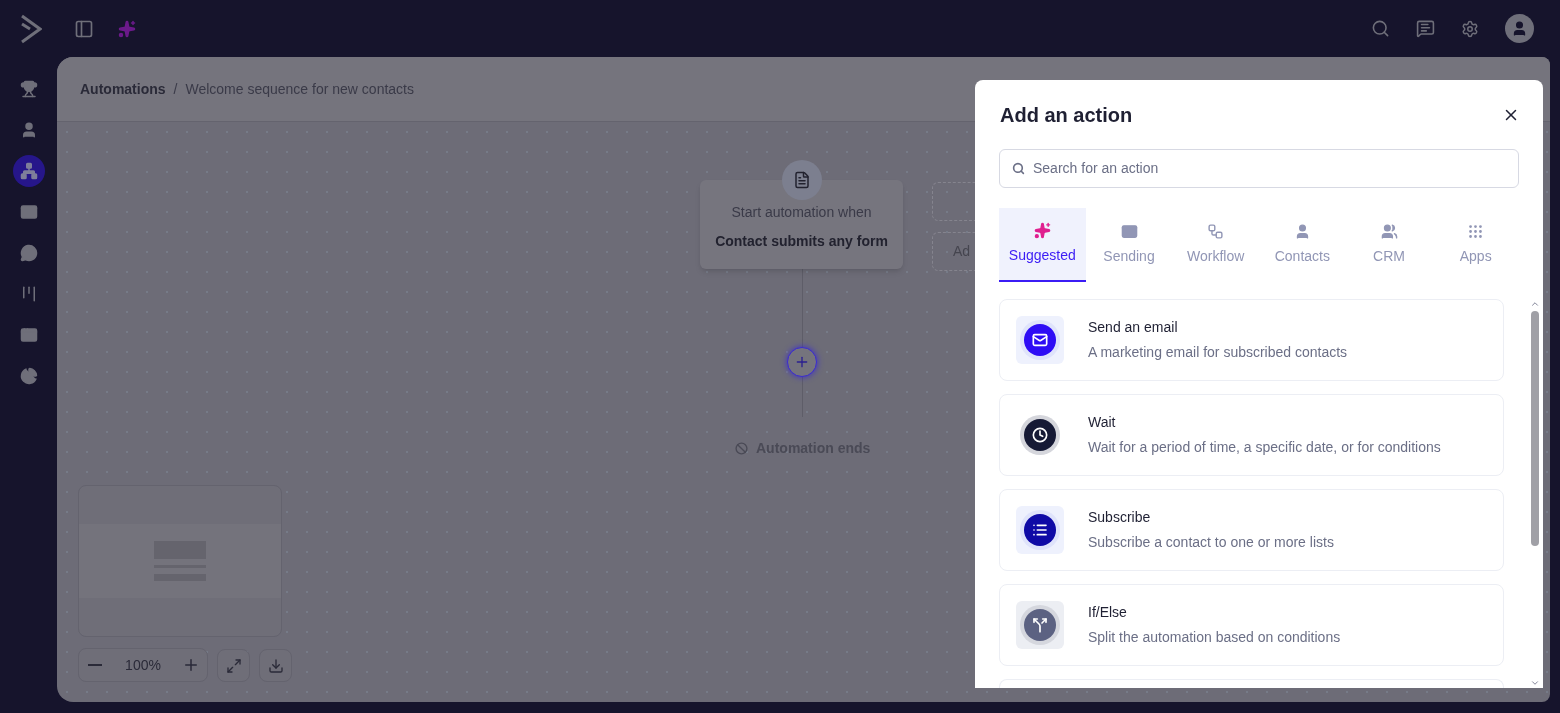  Describe the element at coordinates (143, 665) in the screenshot. I see `zoom-level: 100%` at that location.